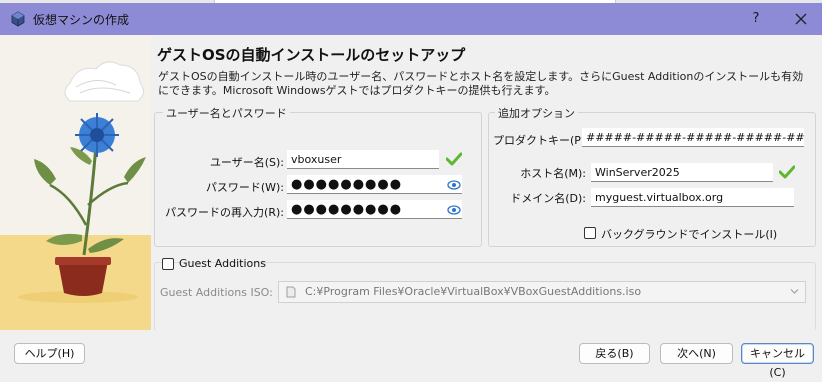  Describe the element at coordinates (541, 140) in the screenshot. I see `product-key-label: プロダクトキー(P):` at that location.